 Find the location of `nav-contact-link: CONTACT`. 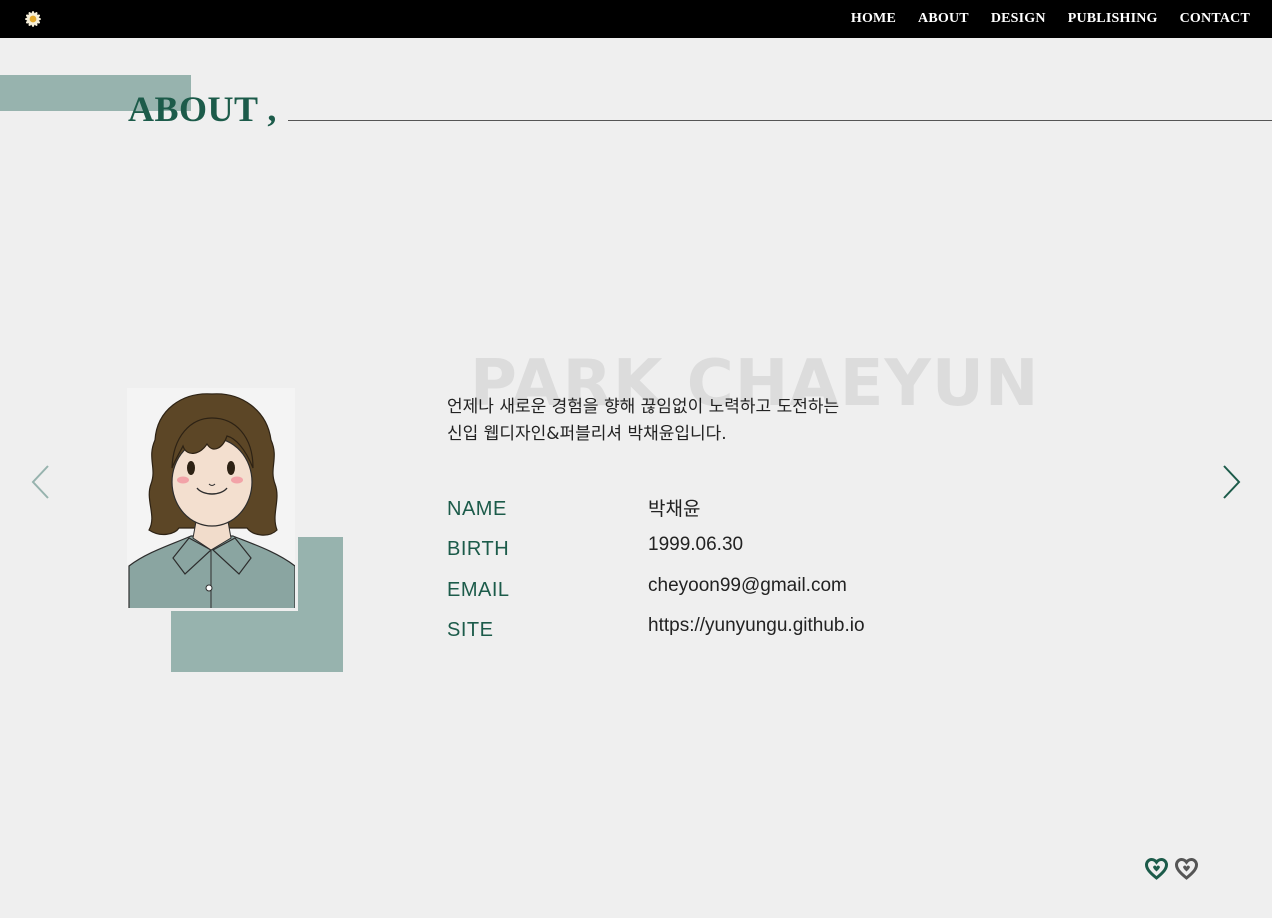

nav-contact-link: CONTACT is located at coordinates (1215, 19).